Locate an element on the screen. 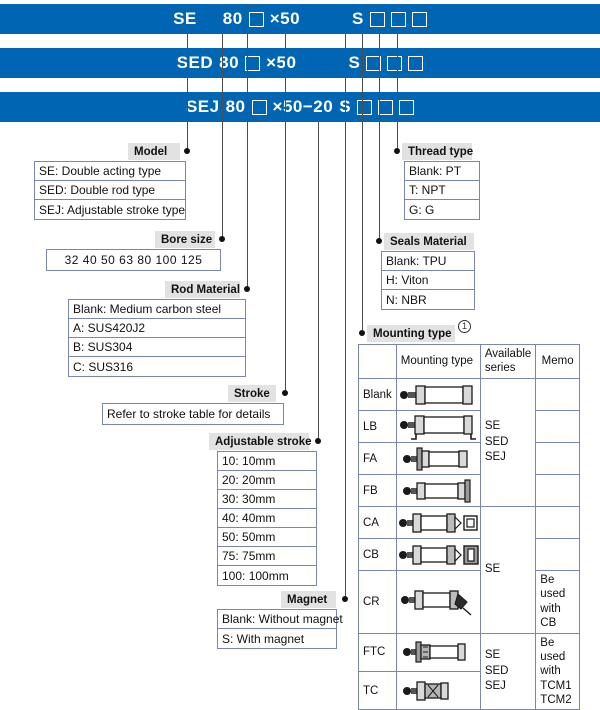 The image size is (600, 710). code-sej-bore: 80 is located at coordinates (235, 106).